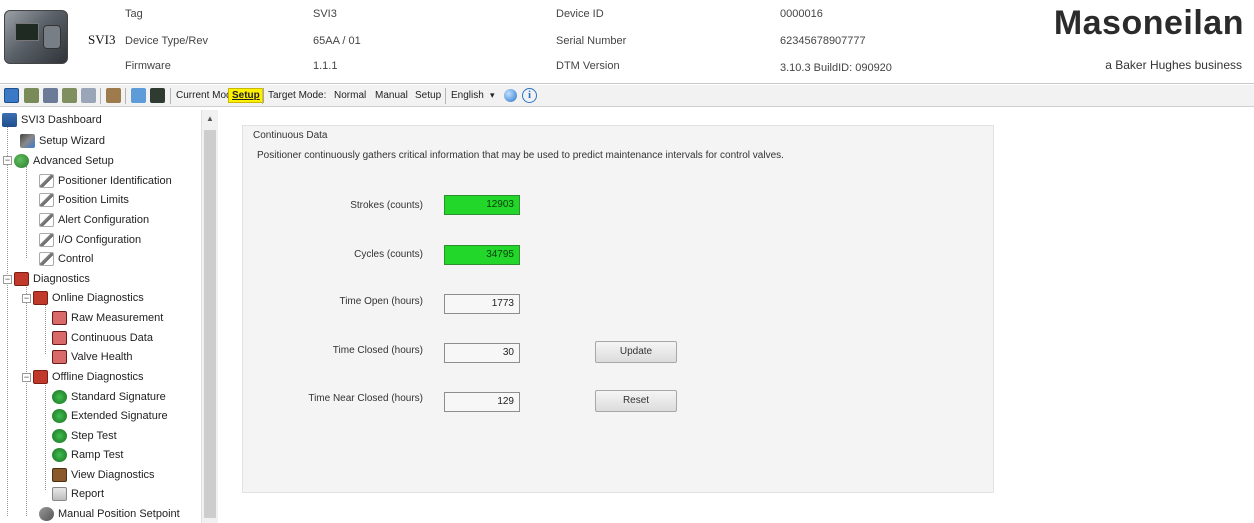 This screenshot has width=1254, height=523. Describe the element at coordinates (110, 416) in the screenshot. I see `tree-item-extended-signature: Extended Signature` at that location.